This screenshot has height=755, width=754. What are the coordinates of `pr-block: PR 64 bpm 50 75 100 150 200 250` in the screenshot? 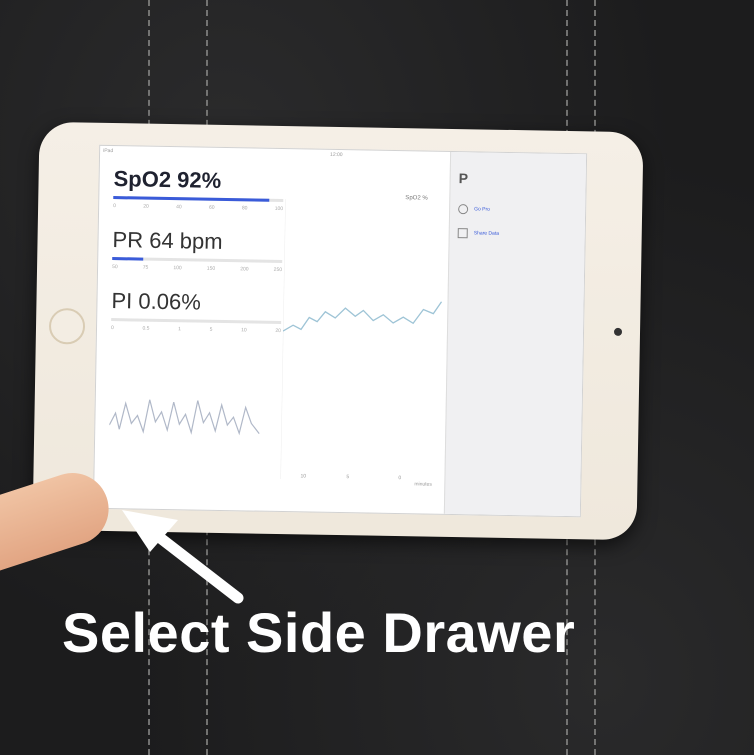 It's located at (197, 250).